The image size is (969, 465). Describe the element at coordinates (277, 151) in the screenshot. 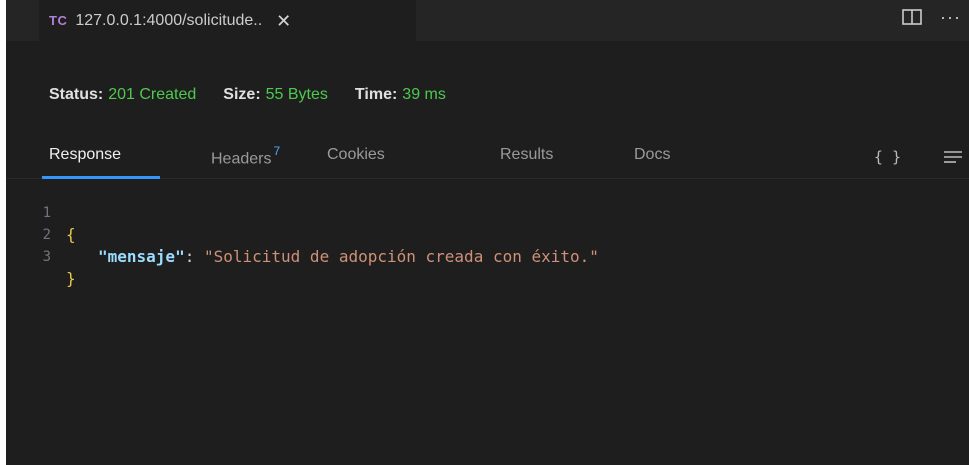

I see `headers-count-badge: 7` at that location.